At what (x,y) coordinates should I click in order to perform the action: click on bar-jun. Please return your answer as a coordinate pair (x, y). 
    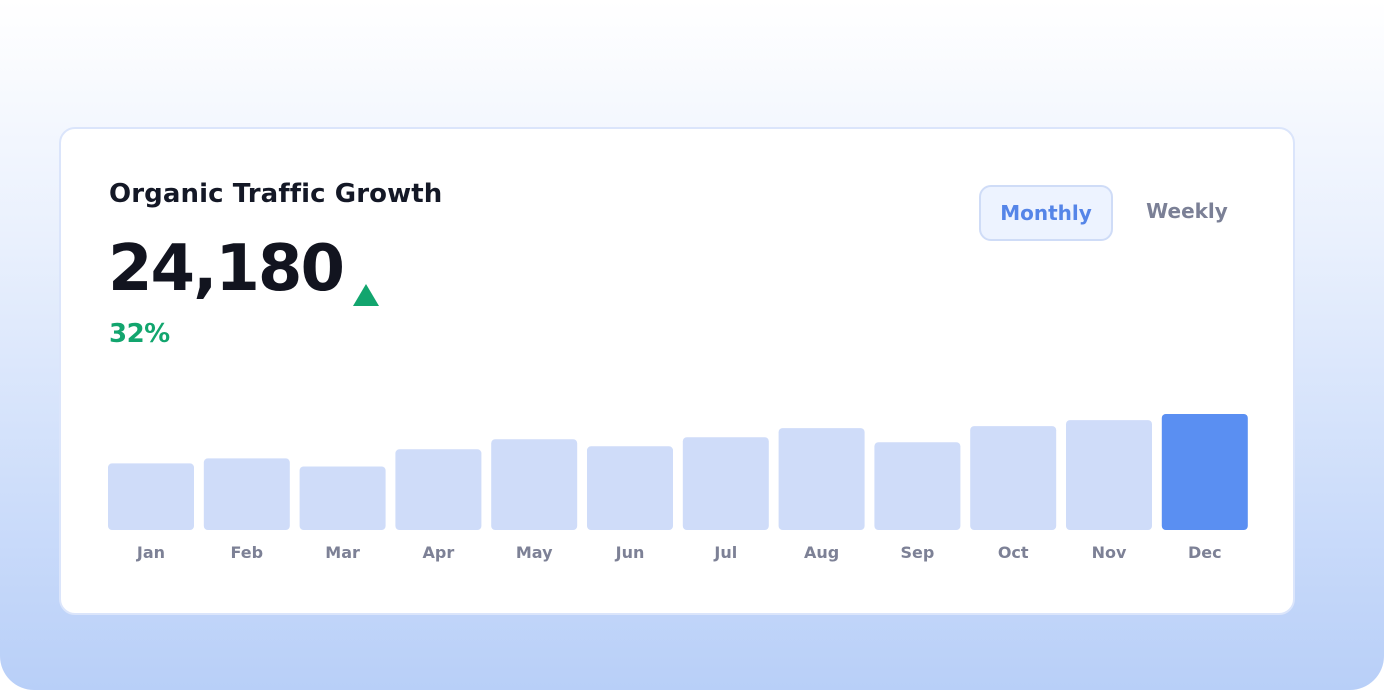
    Looking at the image, I should click on (630, 488).